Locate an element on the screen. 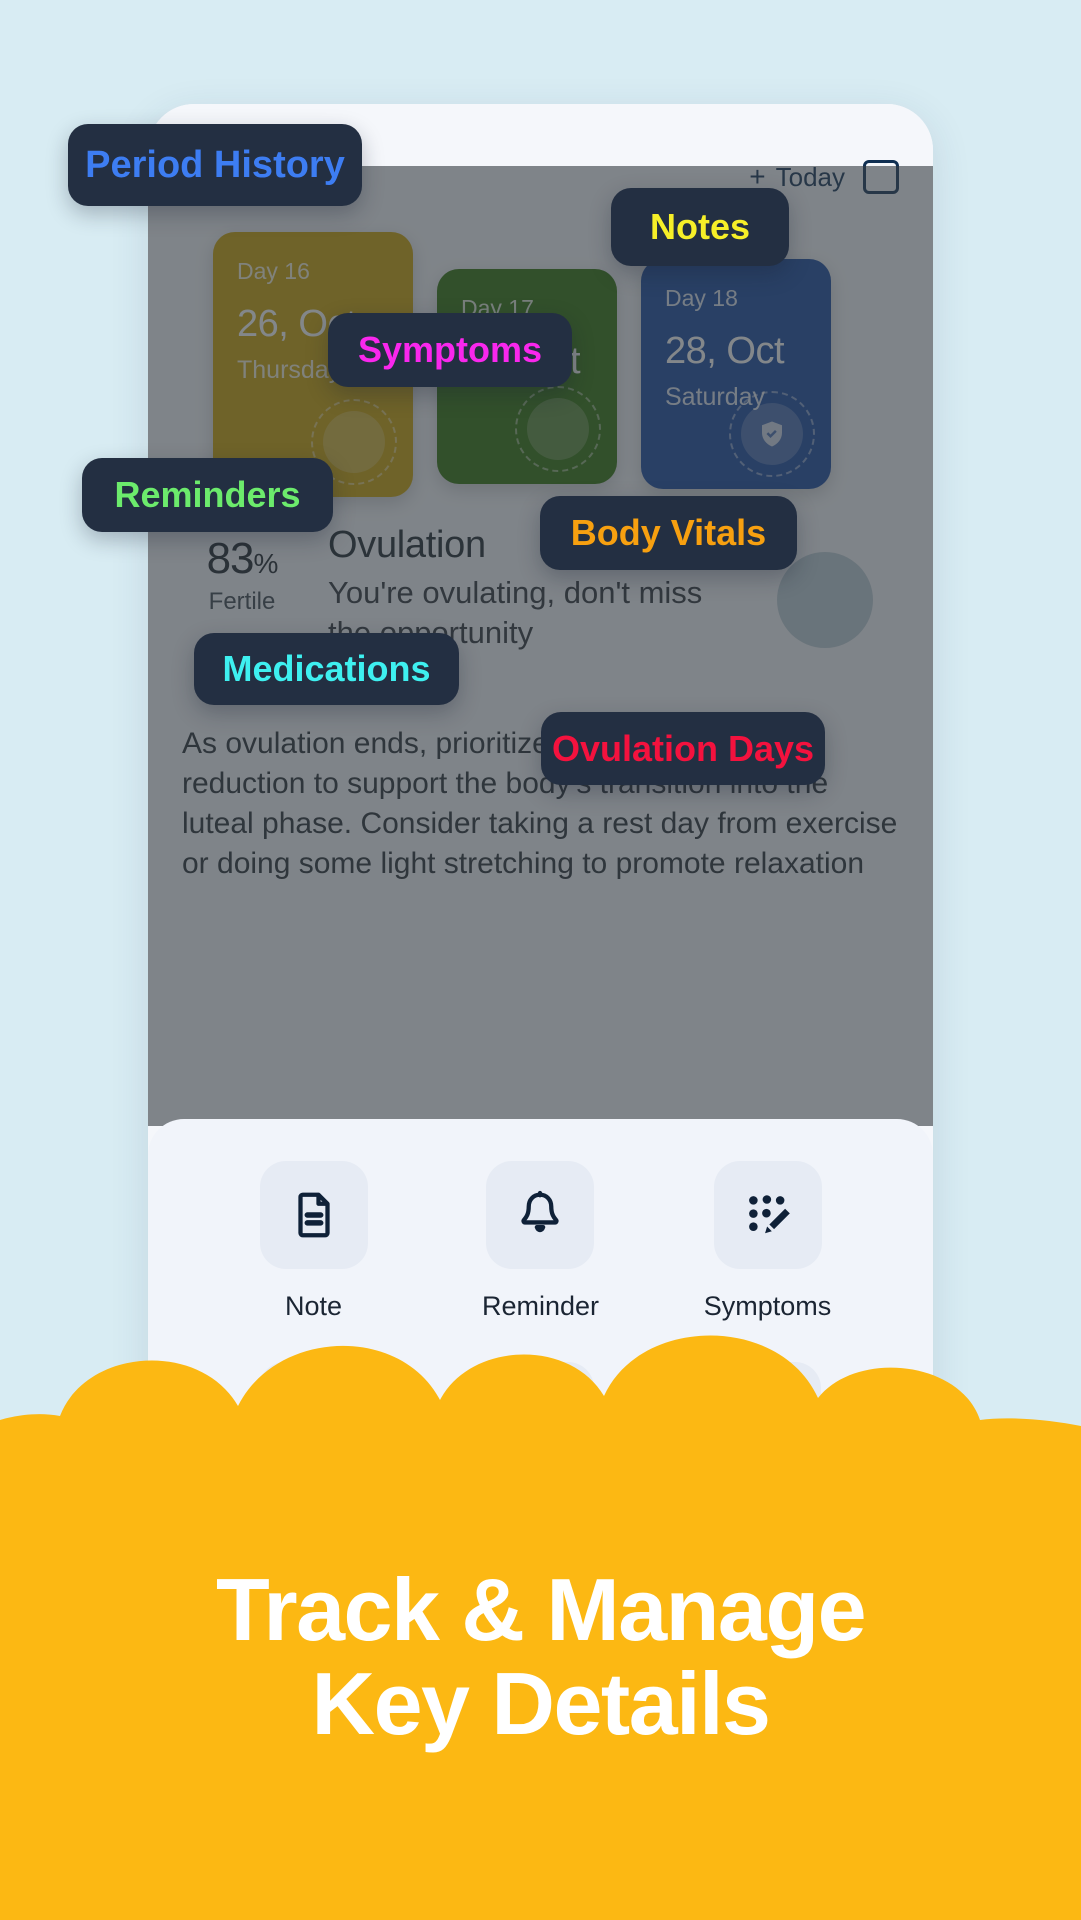 This screenshot has height=1920, width=1081. feature-badge-label: Body Vitals is located at coordinates (668, 532).